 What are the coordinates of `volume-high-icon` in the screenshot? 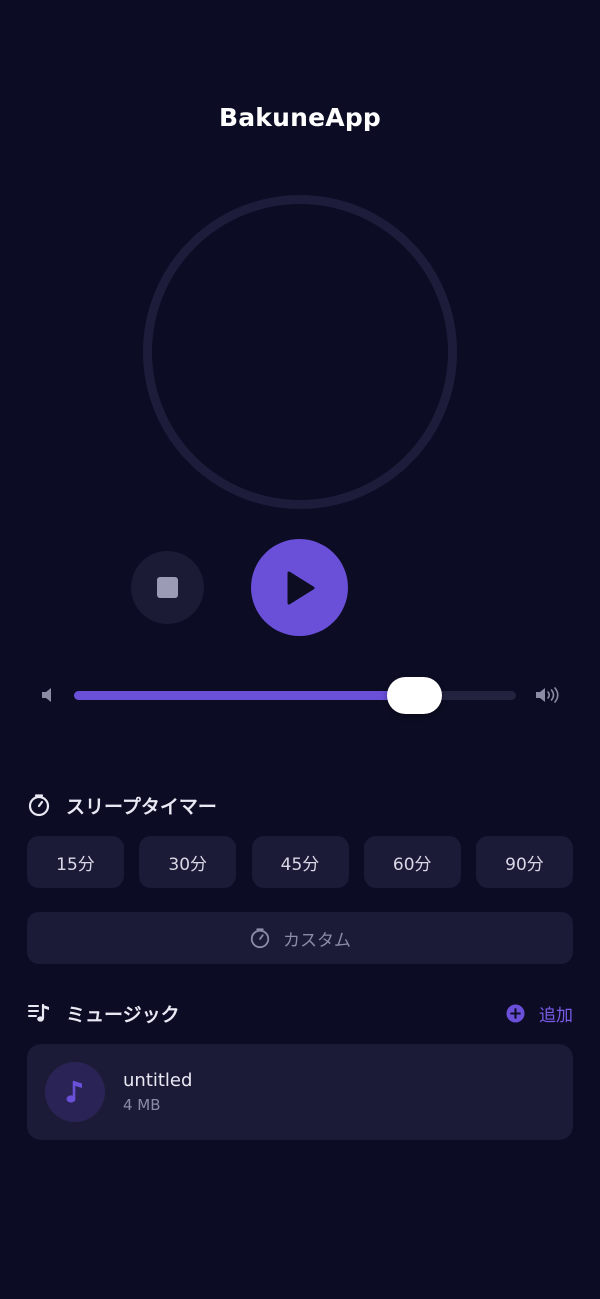 It's located at (547, 695).